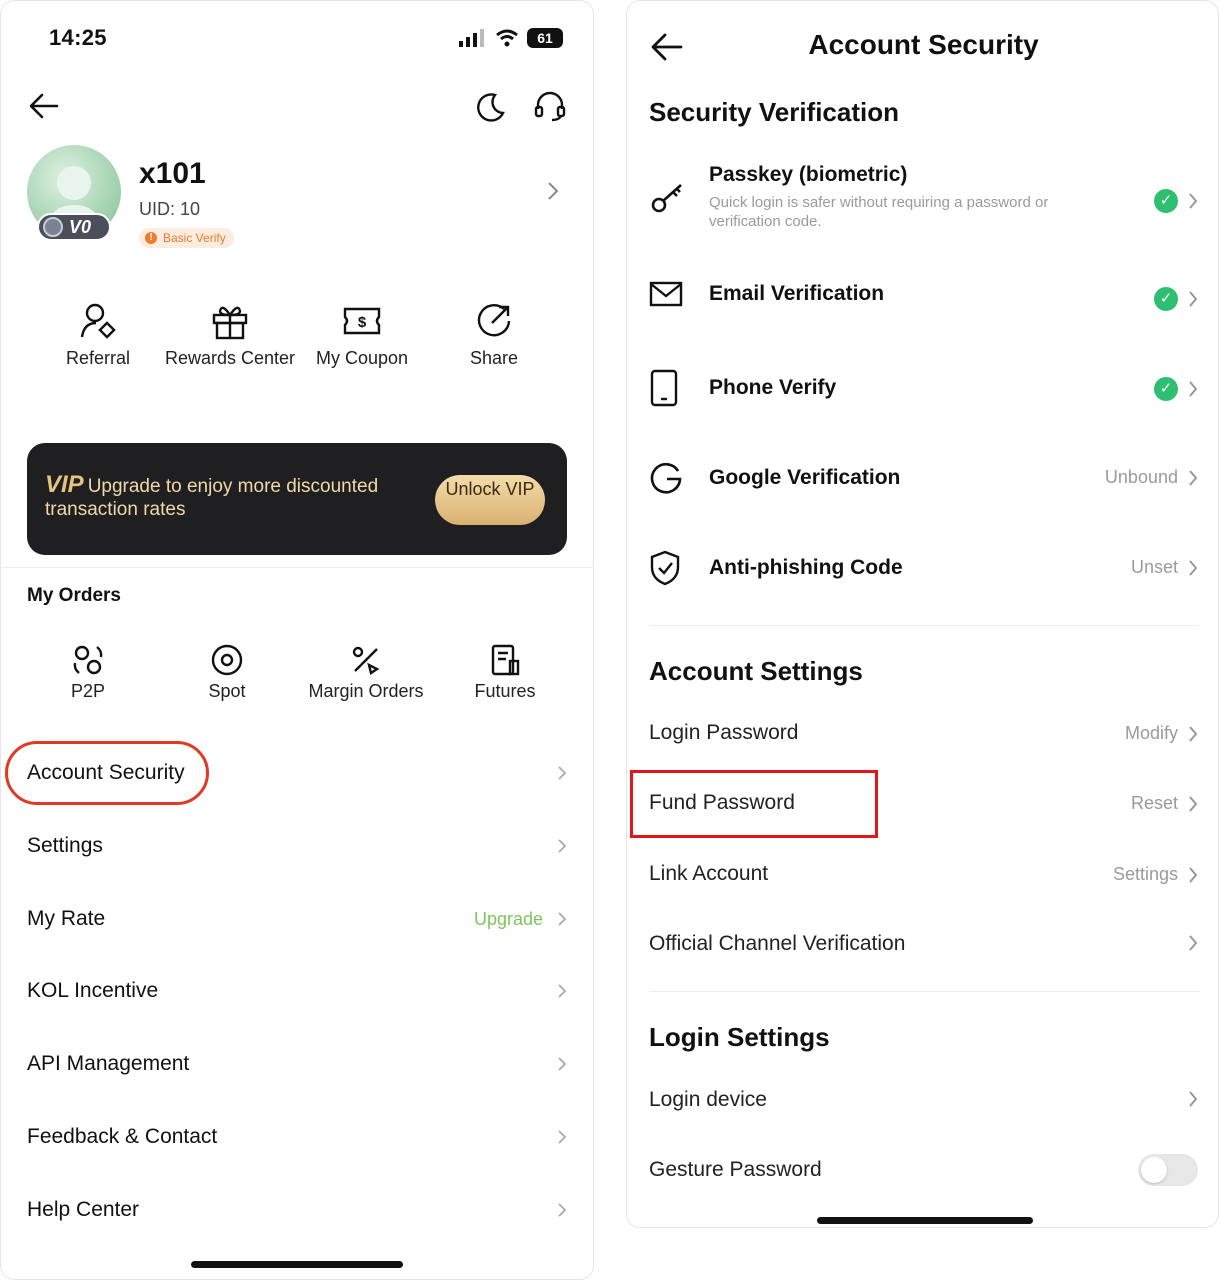 This screenshot has height=1280, width=1219. I want to click on passkey-status: ✓, so click(1176, 201).